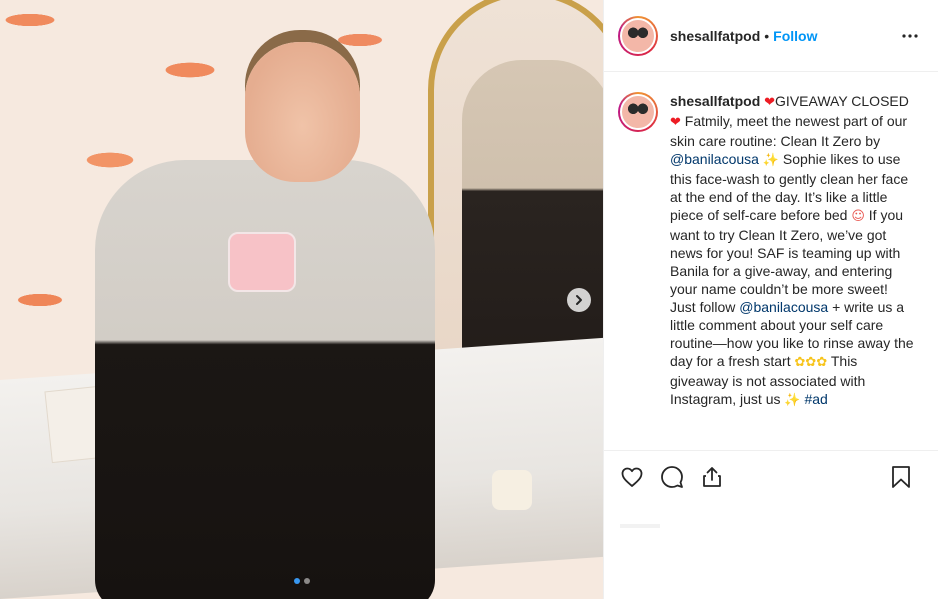  I want to click on post-header: shesallfatpod • Follow, so click(771, 36).